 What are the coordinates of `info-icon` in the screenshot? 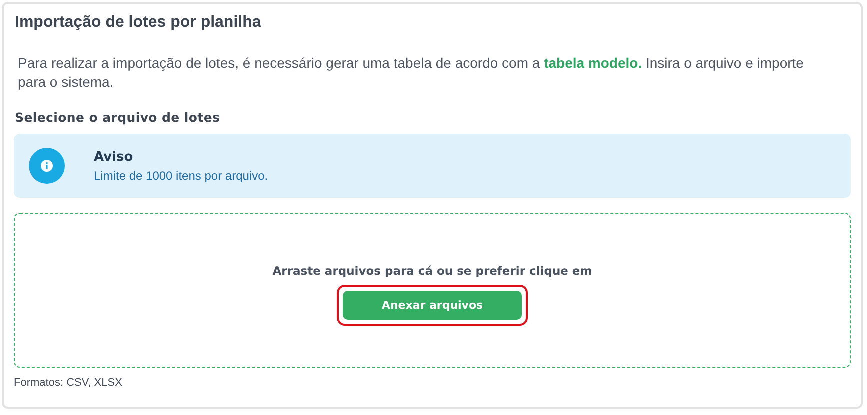 It's located at (47, 166).